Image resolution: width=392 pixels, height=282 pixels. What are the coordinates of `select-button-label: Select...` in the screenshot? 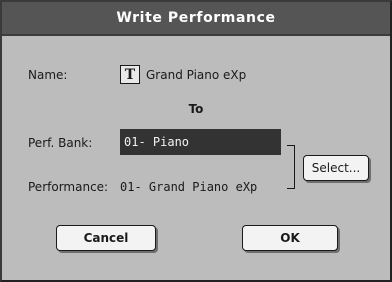 It's located at (336, 168).